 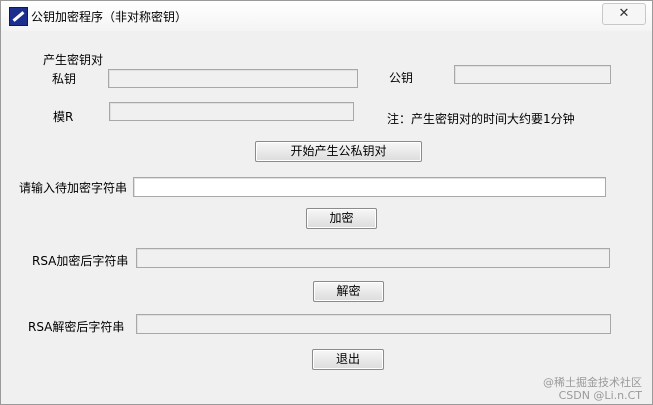 I want to click on close-icon: ✕, so click(x=624, y=13).